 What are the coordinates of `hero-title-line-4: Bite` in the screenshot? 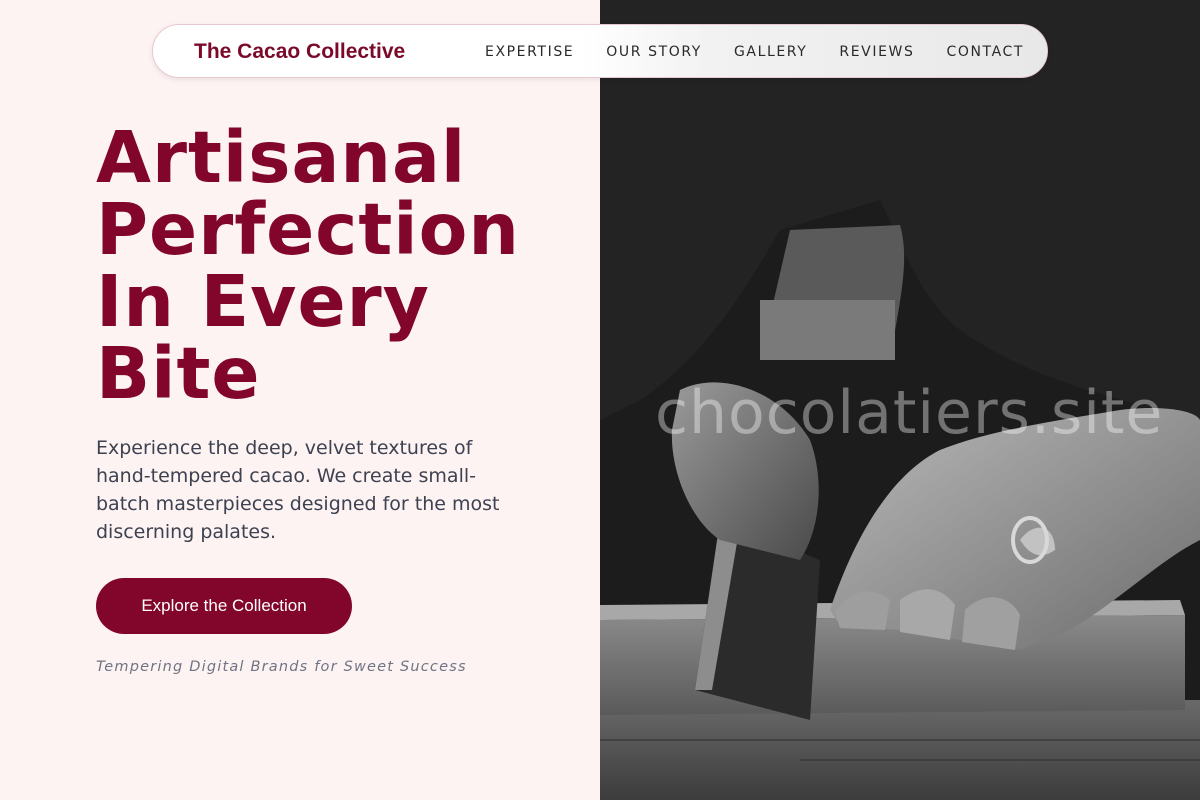 It's located at (178, 373).